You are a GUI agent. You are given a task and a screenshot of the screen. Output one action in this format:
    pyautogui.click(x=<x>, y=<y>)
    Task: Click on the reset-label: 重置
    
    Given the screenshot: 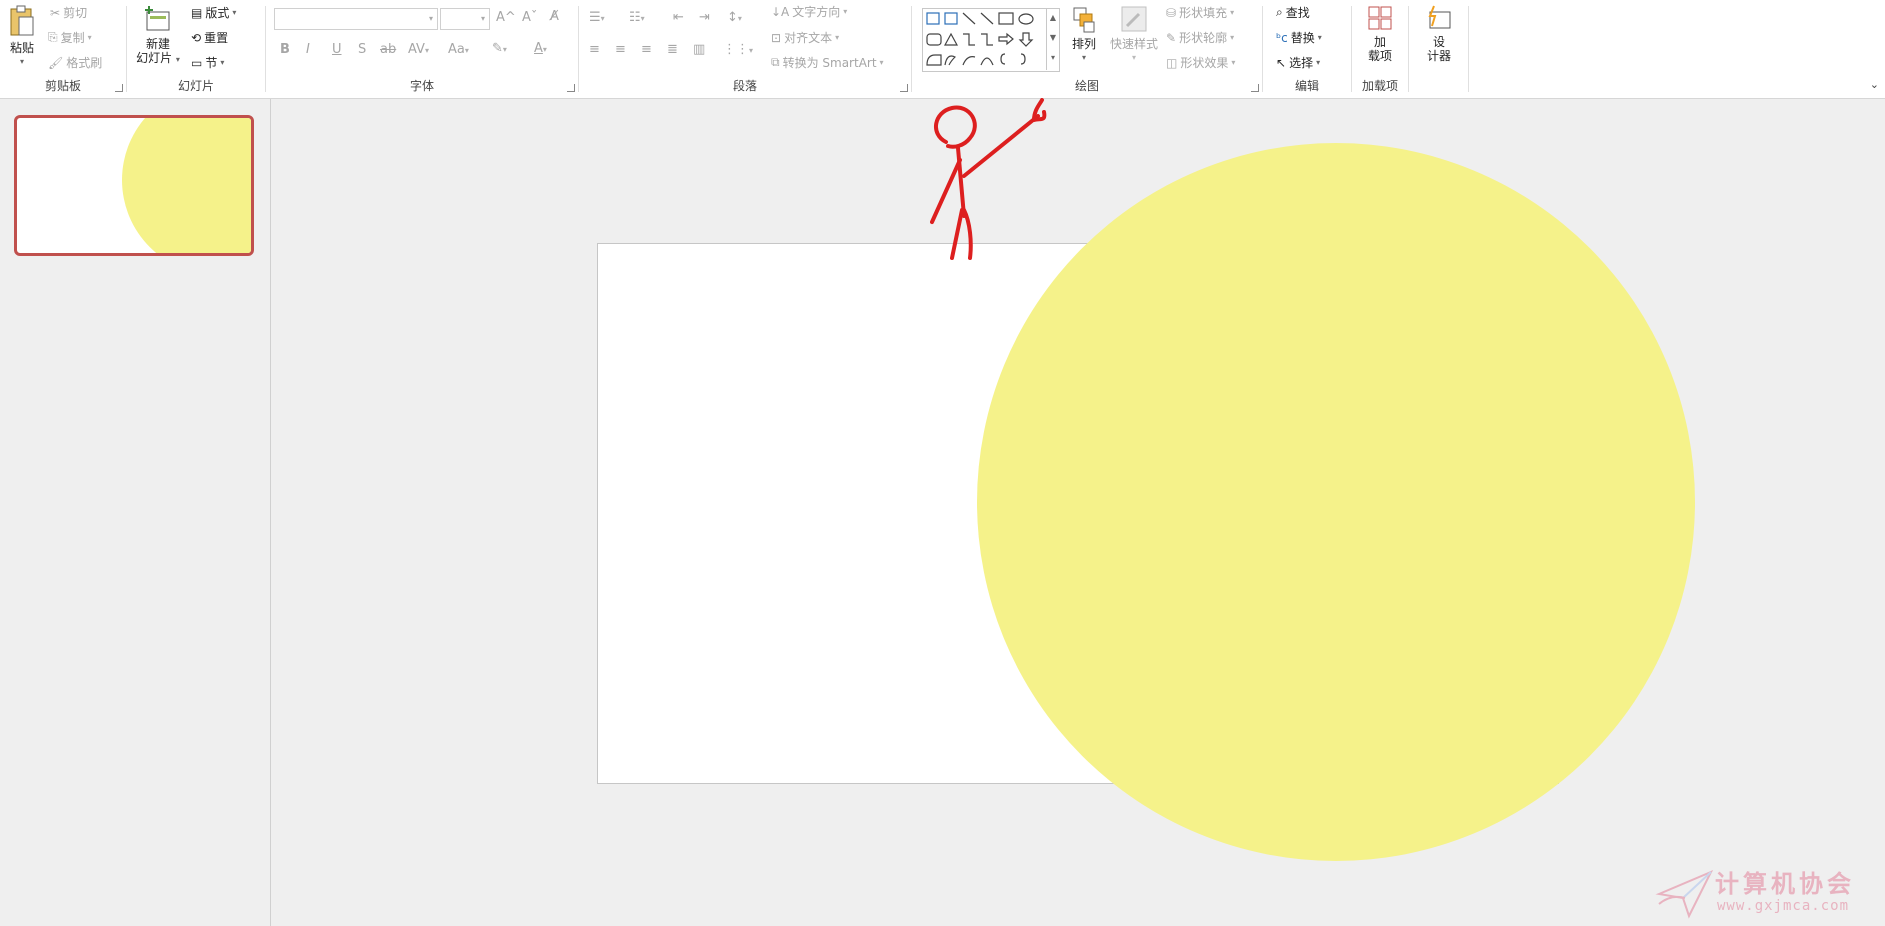 What is the action you would take?
    pyautogui.click(x=216, y=38)
    